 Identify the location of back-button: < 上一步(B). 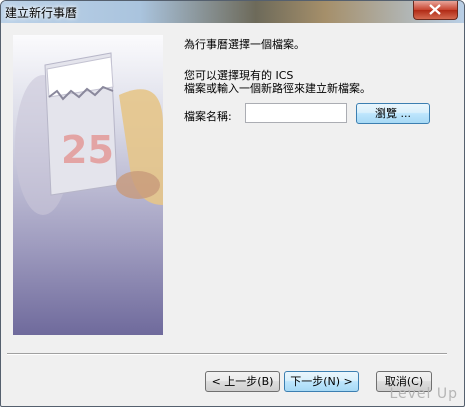
(242, 381).